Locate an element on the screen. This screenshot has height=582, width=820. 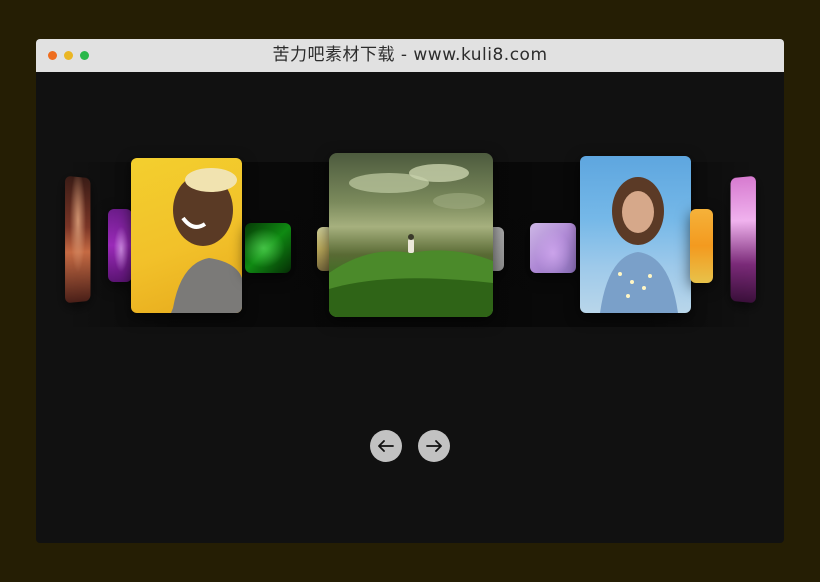
carousel-prev-button is located at coordinates (386, 446).